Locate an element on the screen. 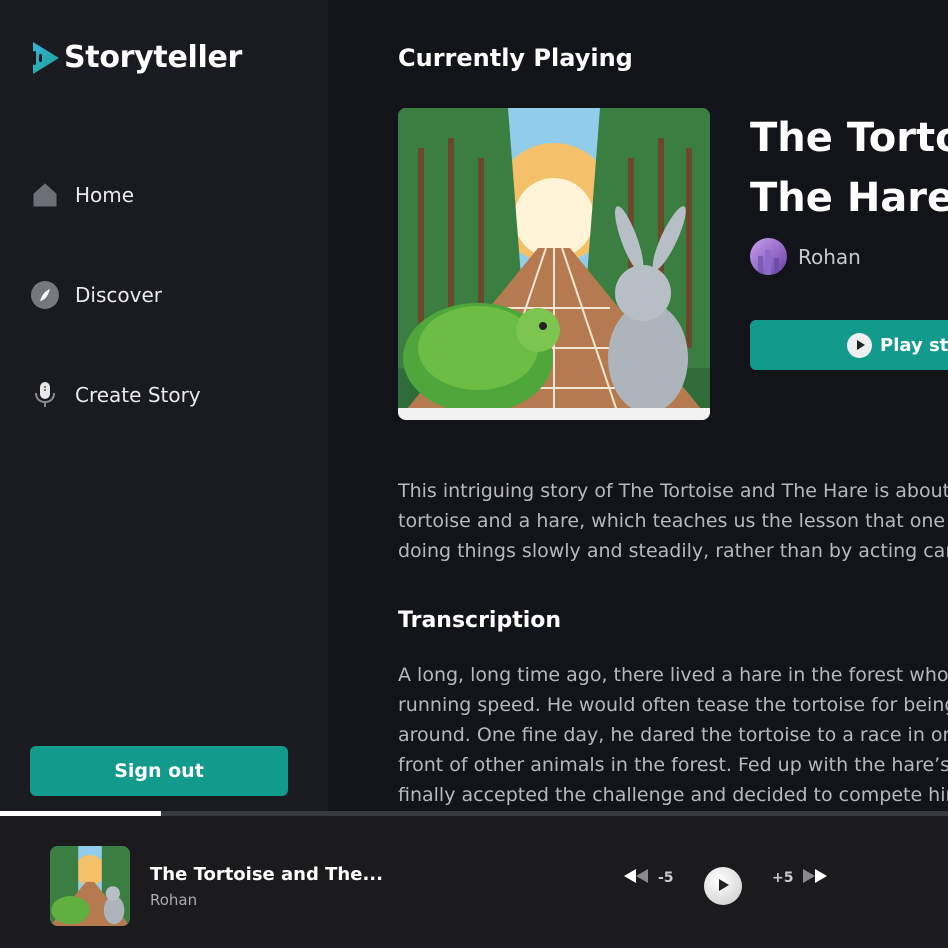 The image size is (948, 948). player-thumbnail is located at coordinates (90, 886).